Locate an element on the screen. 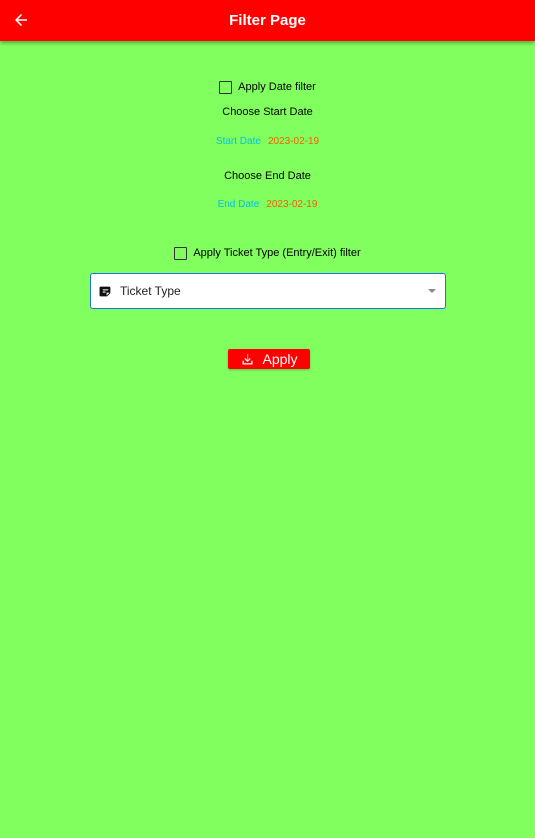 This screenshot has height=838, width=535. download-icon is located at coordinates (247, 358).